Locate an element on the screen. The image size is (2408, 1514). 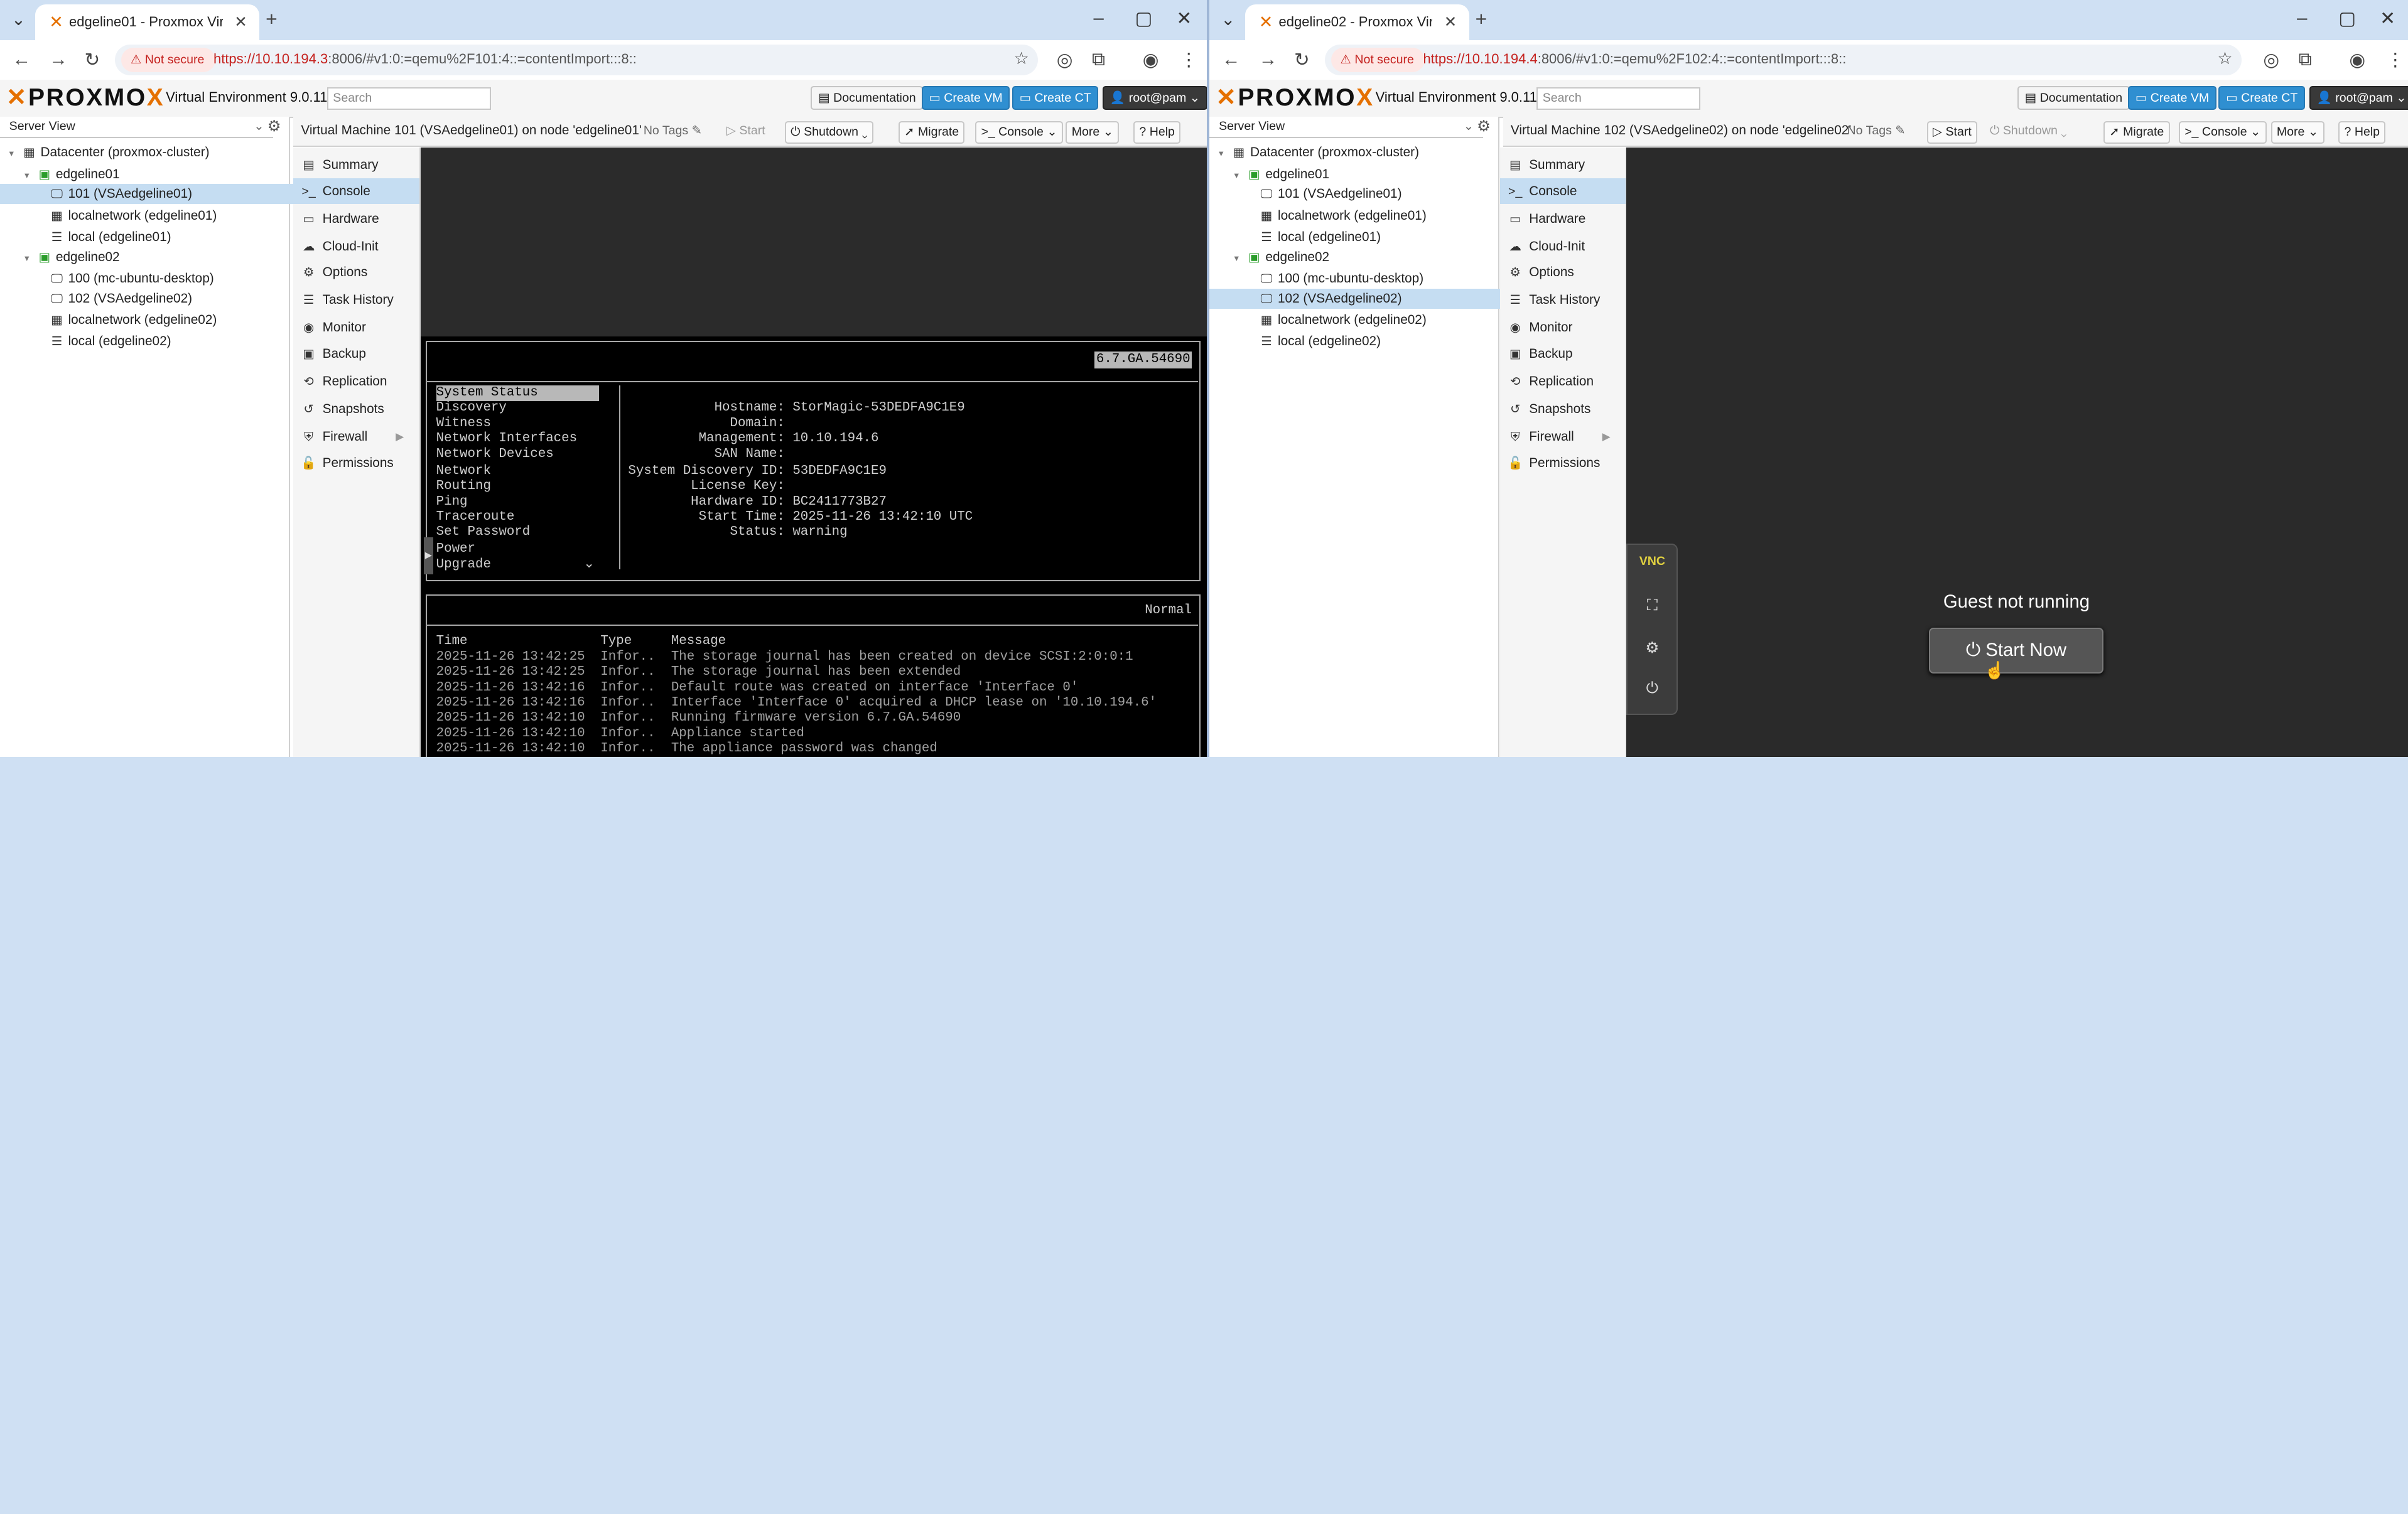
terminal-menu-item: Network is located at coordinates (463, 472).